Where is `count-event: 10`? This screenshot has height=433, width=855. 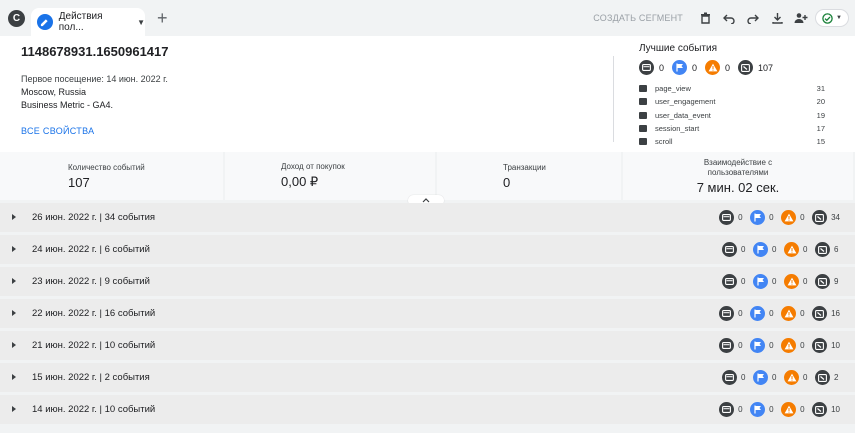
count-event: 10 is located at coordinates (835, 345).